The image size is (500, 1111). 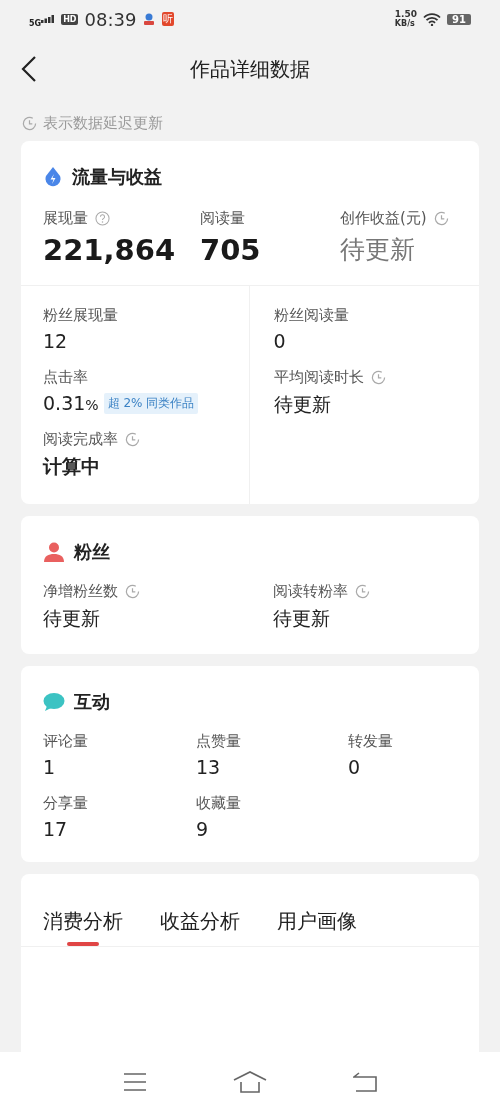 What do you see at coordinates (432, 19) in the screenshot?
I see `wifi-icon` at bounding box center [432, 19].